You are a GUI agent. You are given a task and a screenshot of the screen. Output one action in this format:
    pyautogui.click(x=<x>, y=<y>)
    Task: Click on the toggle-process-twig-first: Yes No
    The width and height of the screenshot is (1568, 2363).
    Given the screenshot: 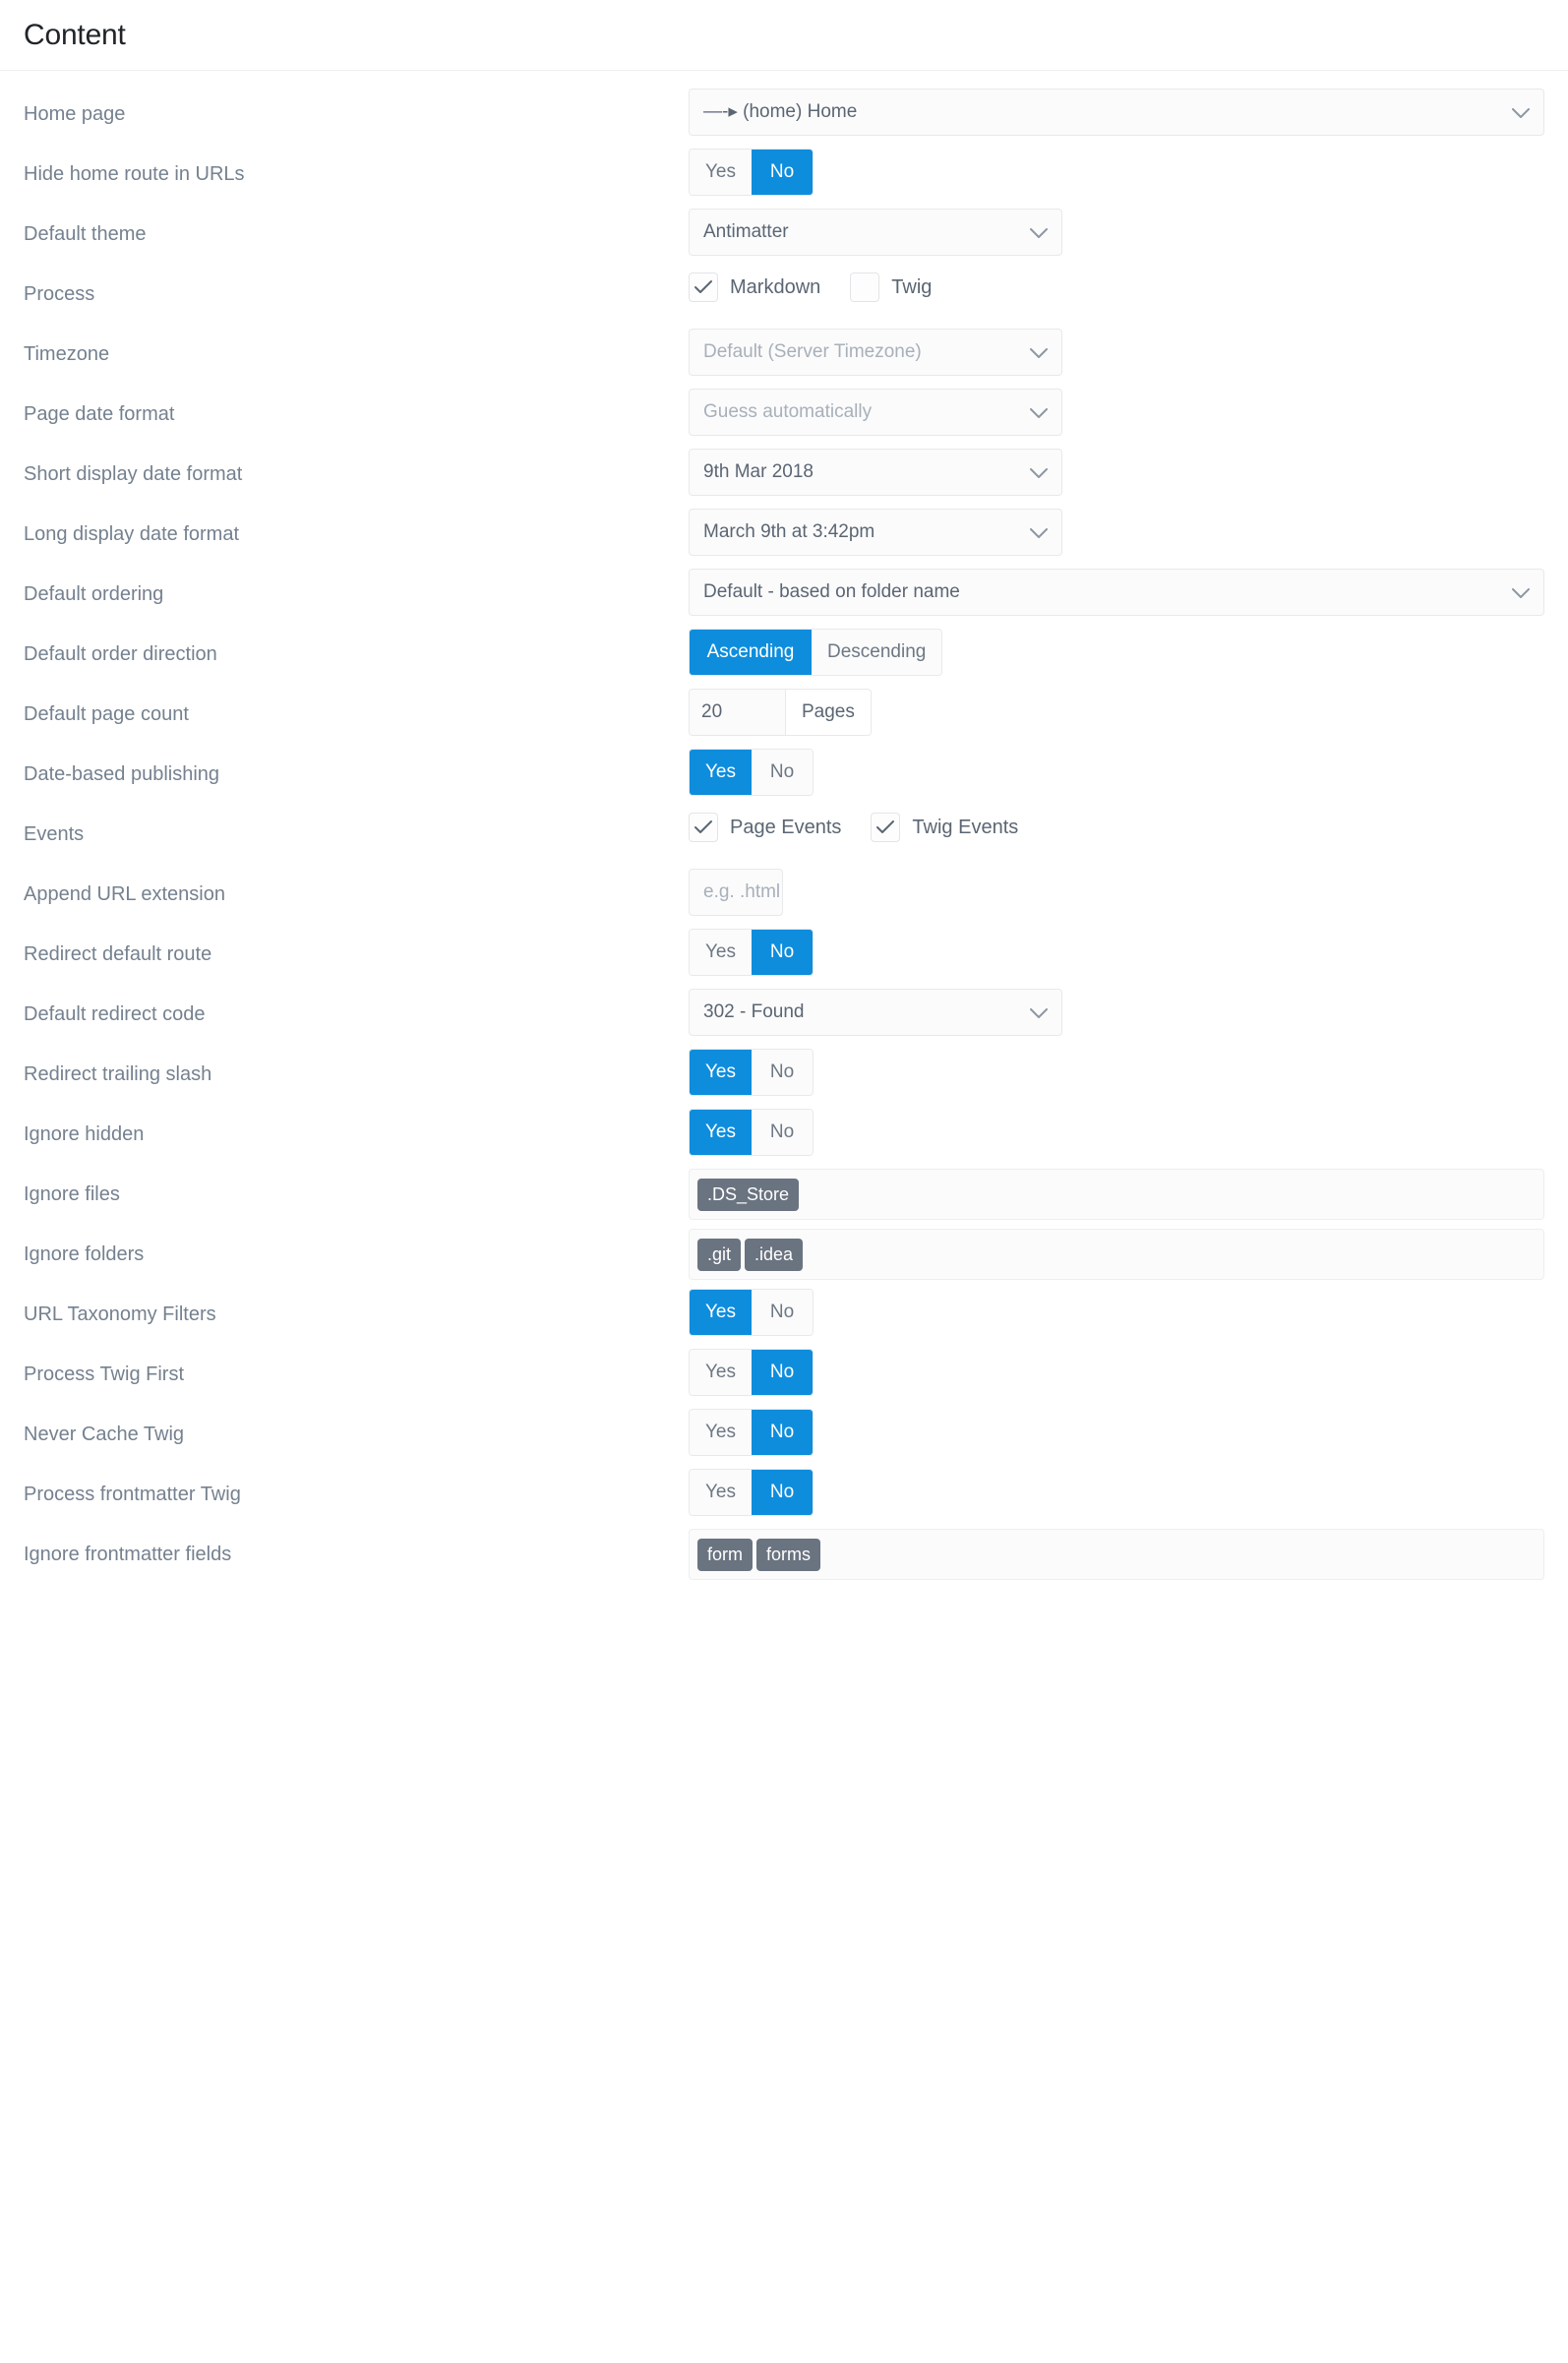 What is the action you would take?
    pyautogui.click(x=751, y=1372)
    